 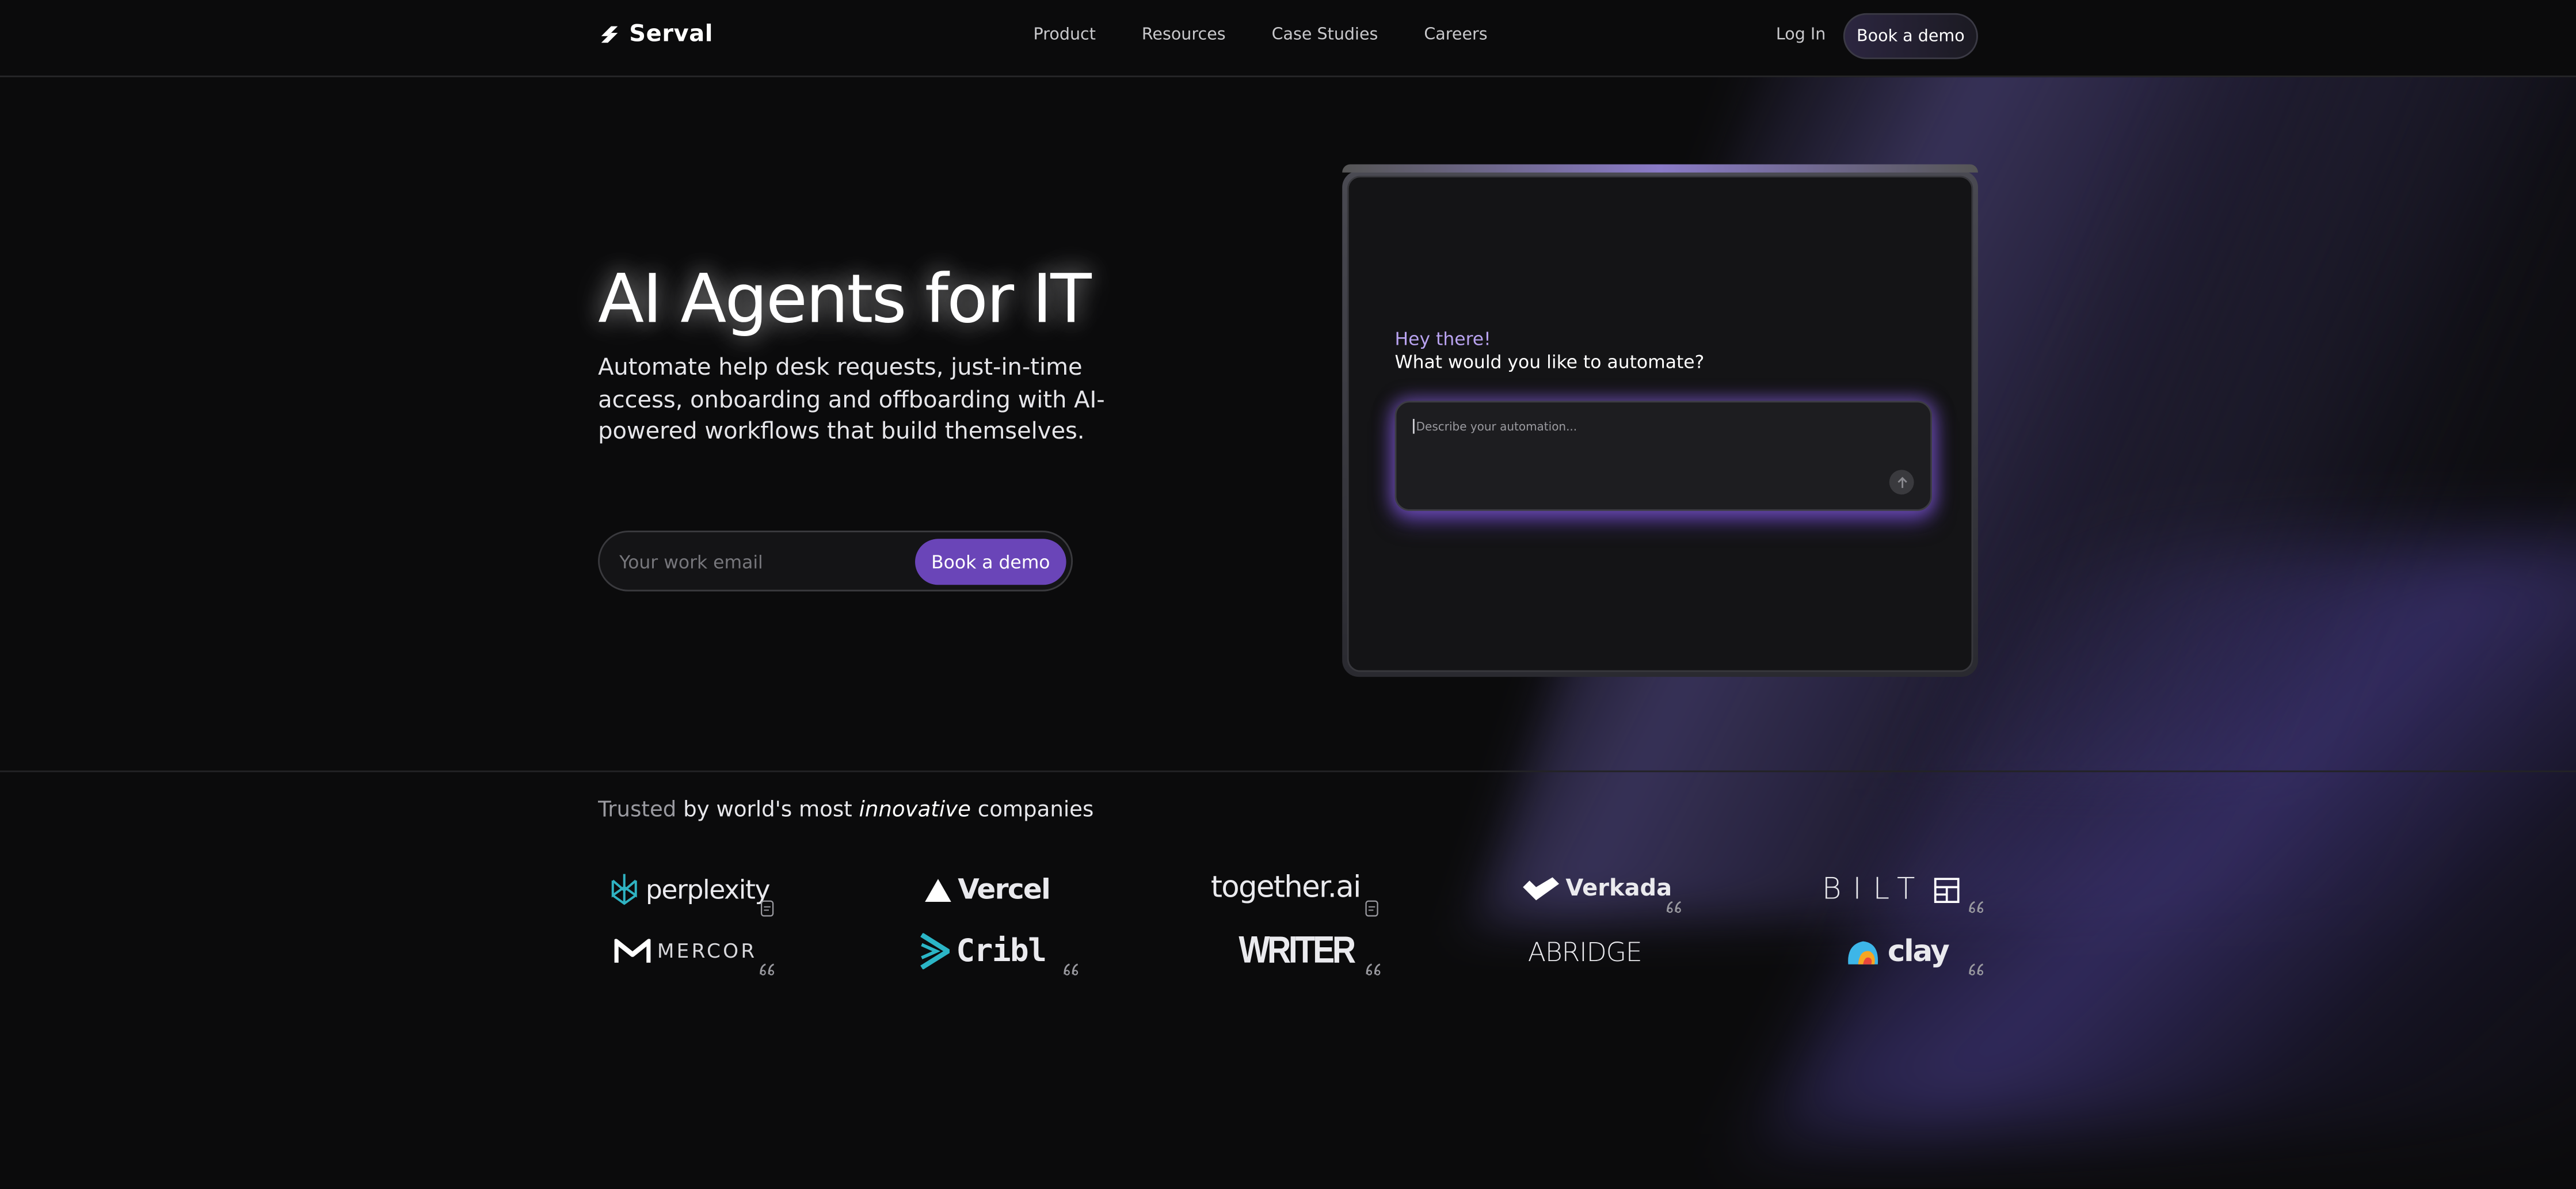 I want to click on logo-verkada: Verkada, so click(x=1597, y=889).